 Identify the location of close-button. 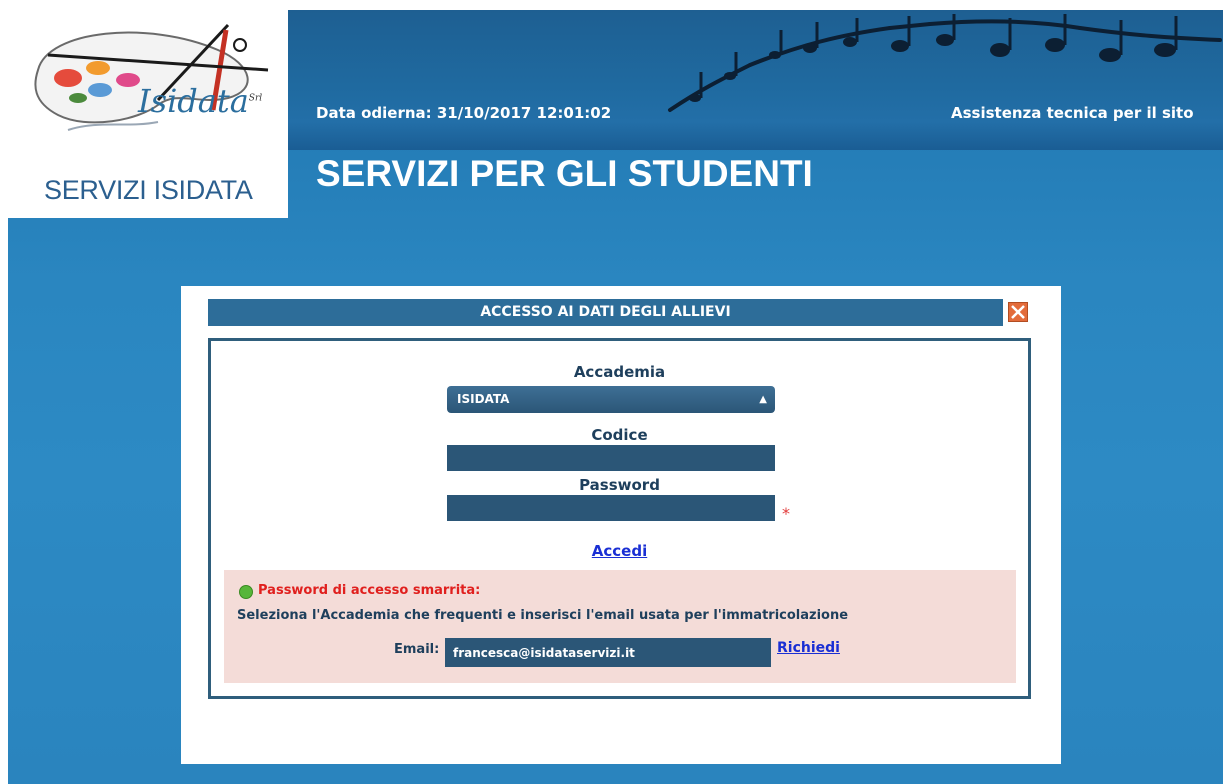
(1018, 312).